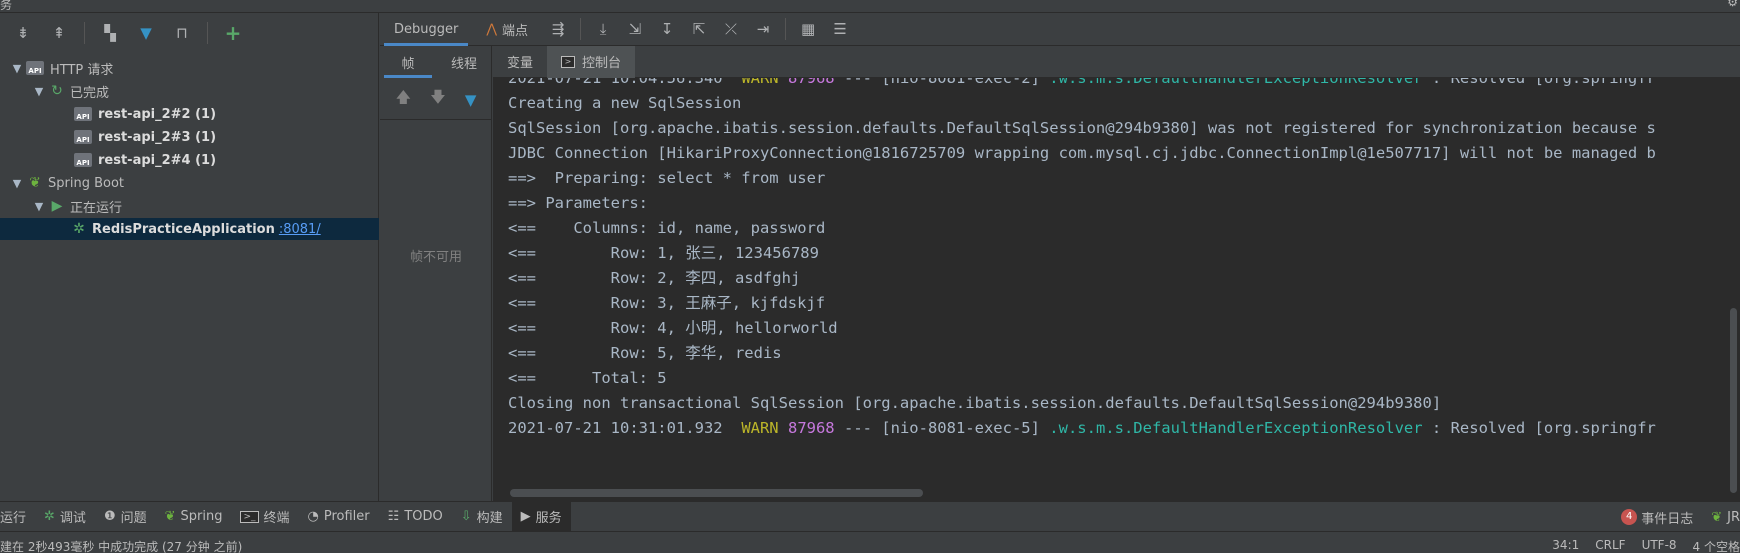  I want to click on expand-all-icon: ⇟, so click(23, 33).